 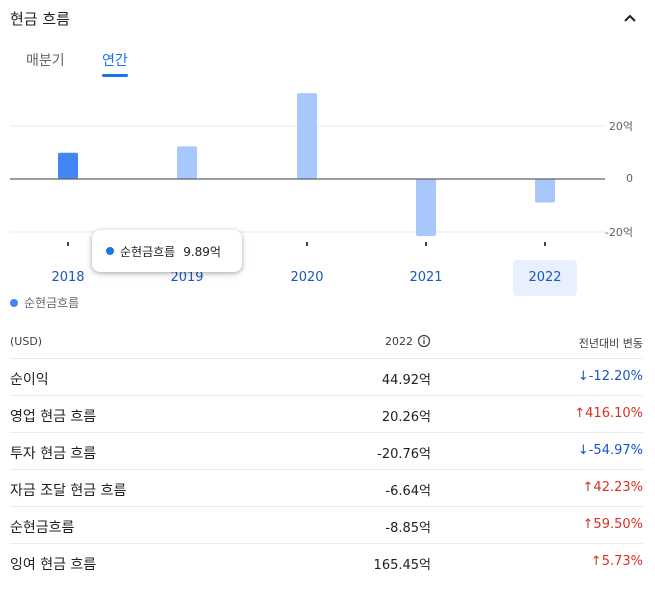 I want to click on section-title: 현금 흐름, so click(x=40, y=19).